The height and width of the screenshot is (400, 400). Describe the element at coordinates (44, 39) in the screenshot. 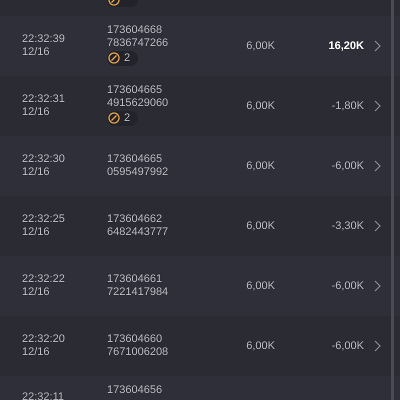

I see `time-text: 22:32:39` at that location.